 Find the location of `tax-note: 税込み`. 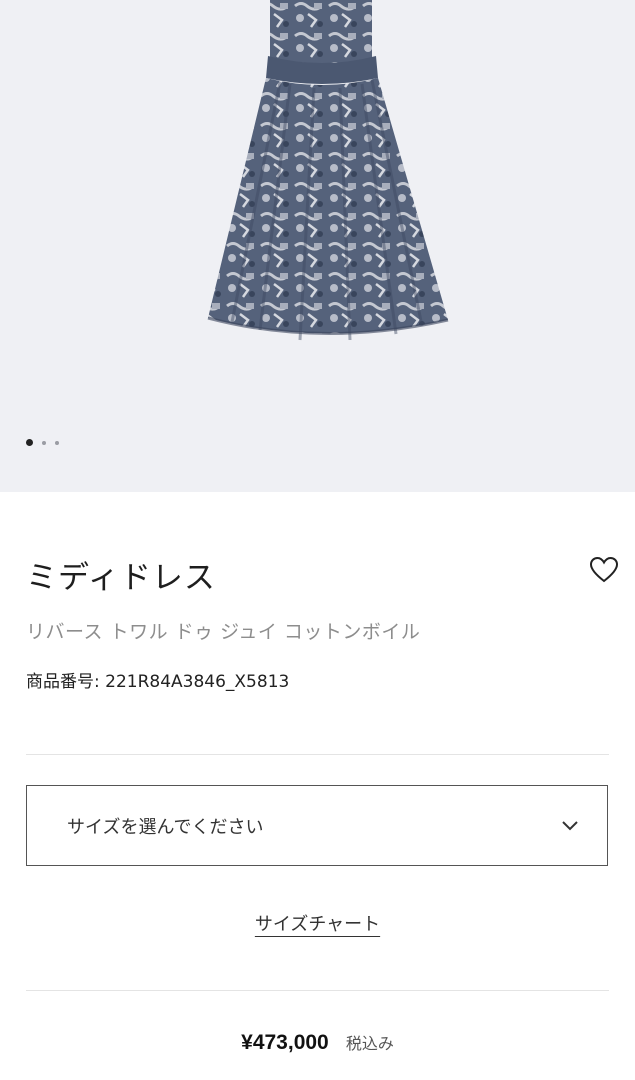

tax-note: 税込み is located at coordinates (369, 1043).